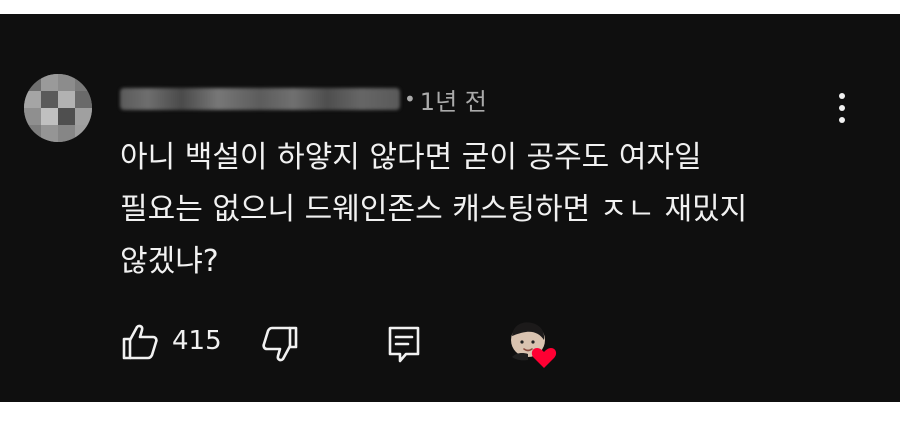 The image size is (900, 423). Describe the element at coordinates (280, 344) in the screenshot. I see `thumbs-down-icon` at that location.